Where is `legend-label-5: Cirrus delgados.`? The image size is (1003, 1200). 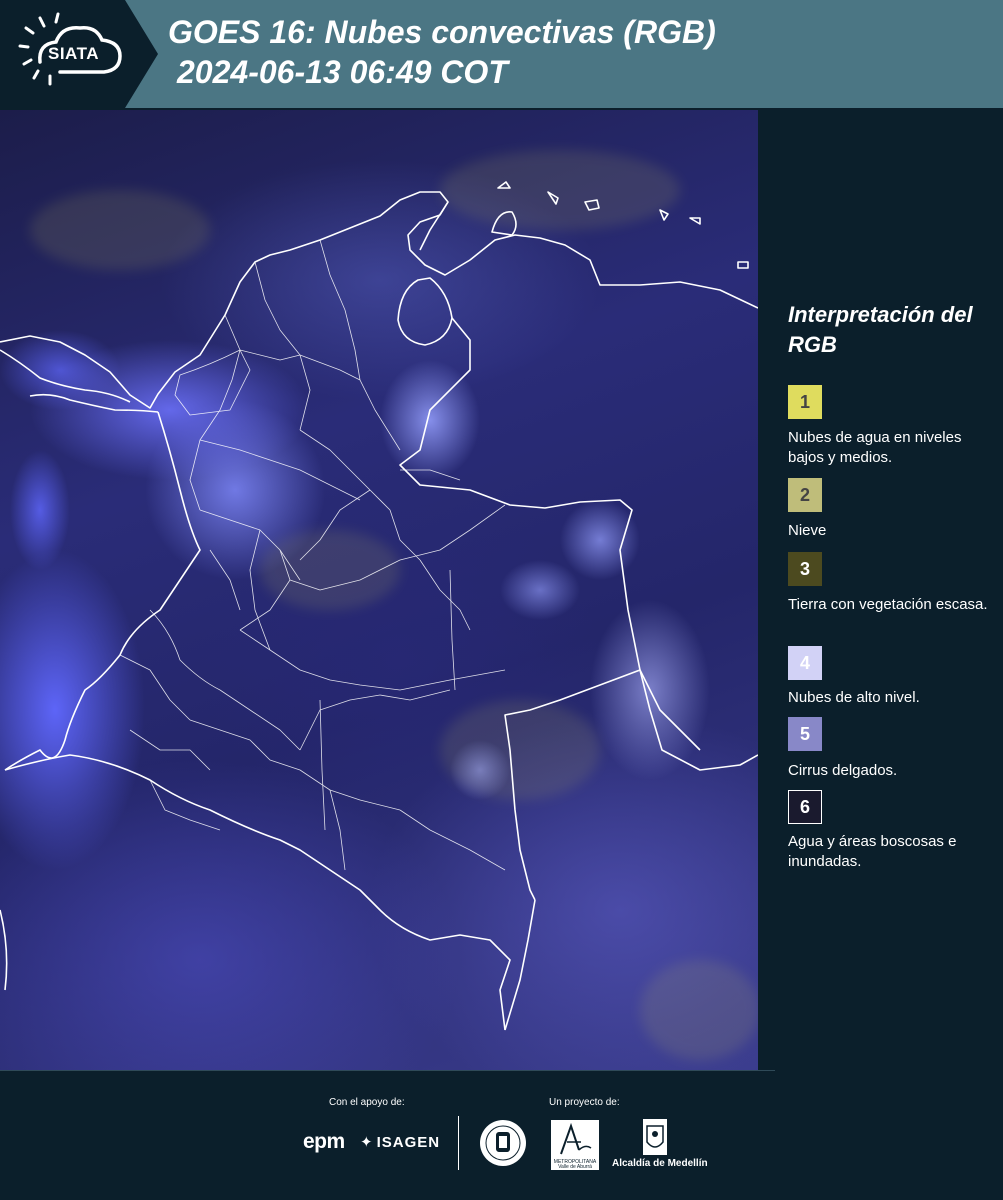
legend-label-5: Cirrus delgados. is located at coordinates (843, 770).